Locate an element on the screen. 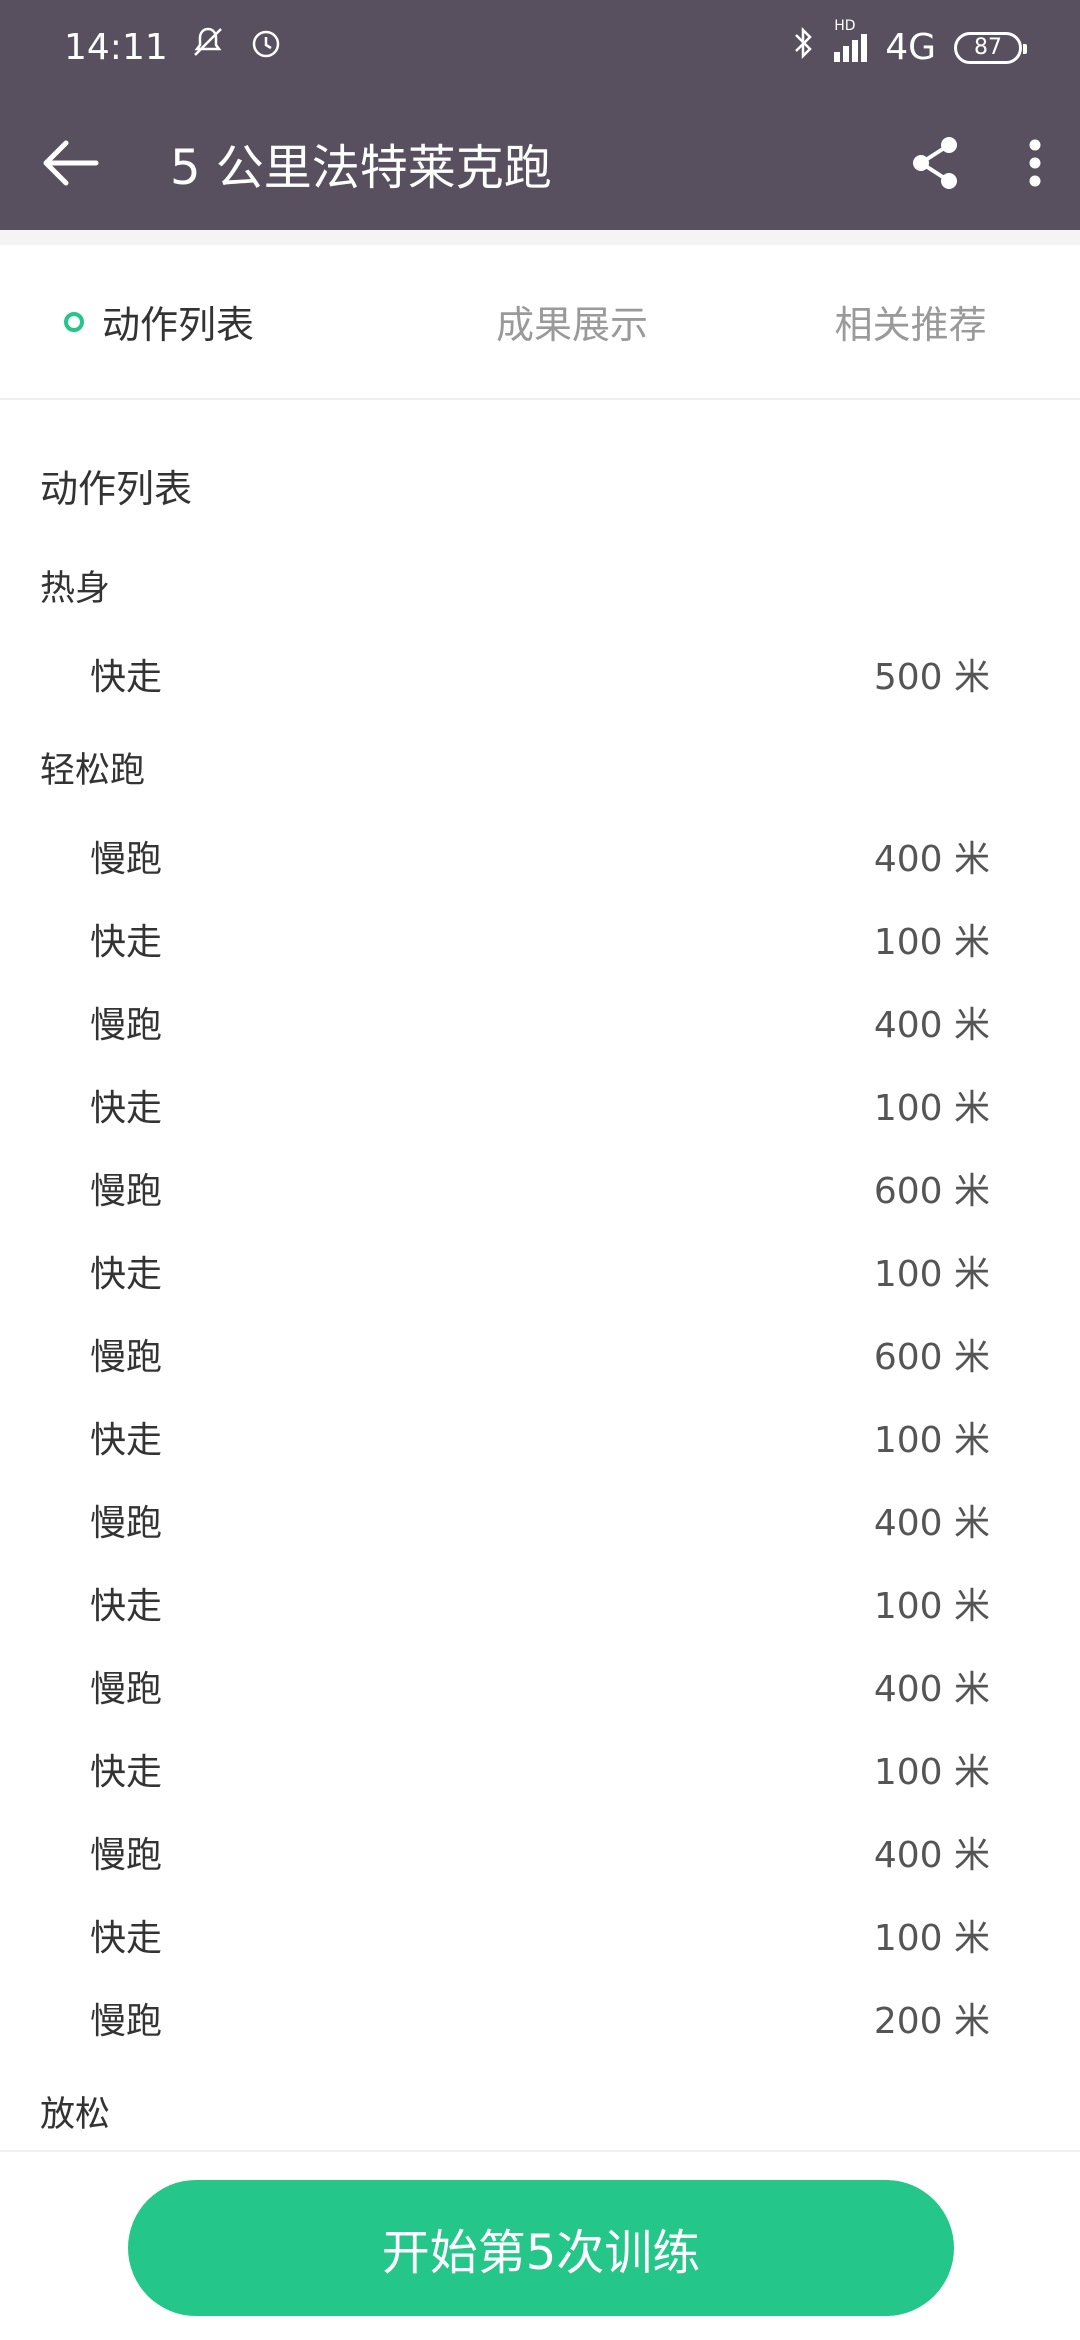  more-vert-icon is located at coordinates (1035, 162).